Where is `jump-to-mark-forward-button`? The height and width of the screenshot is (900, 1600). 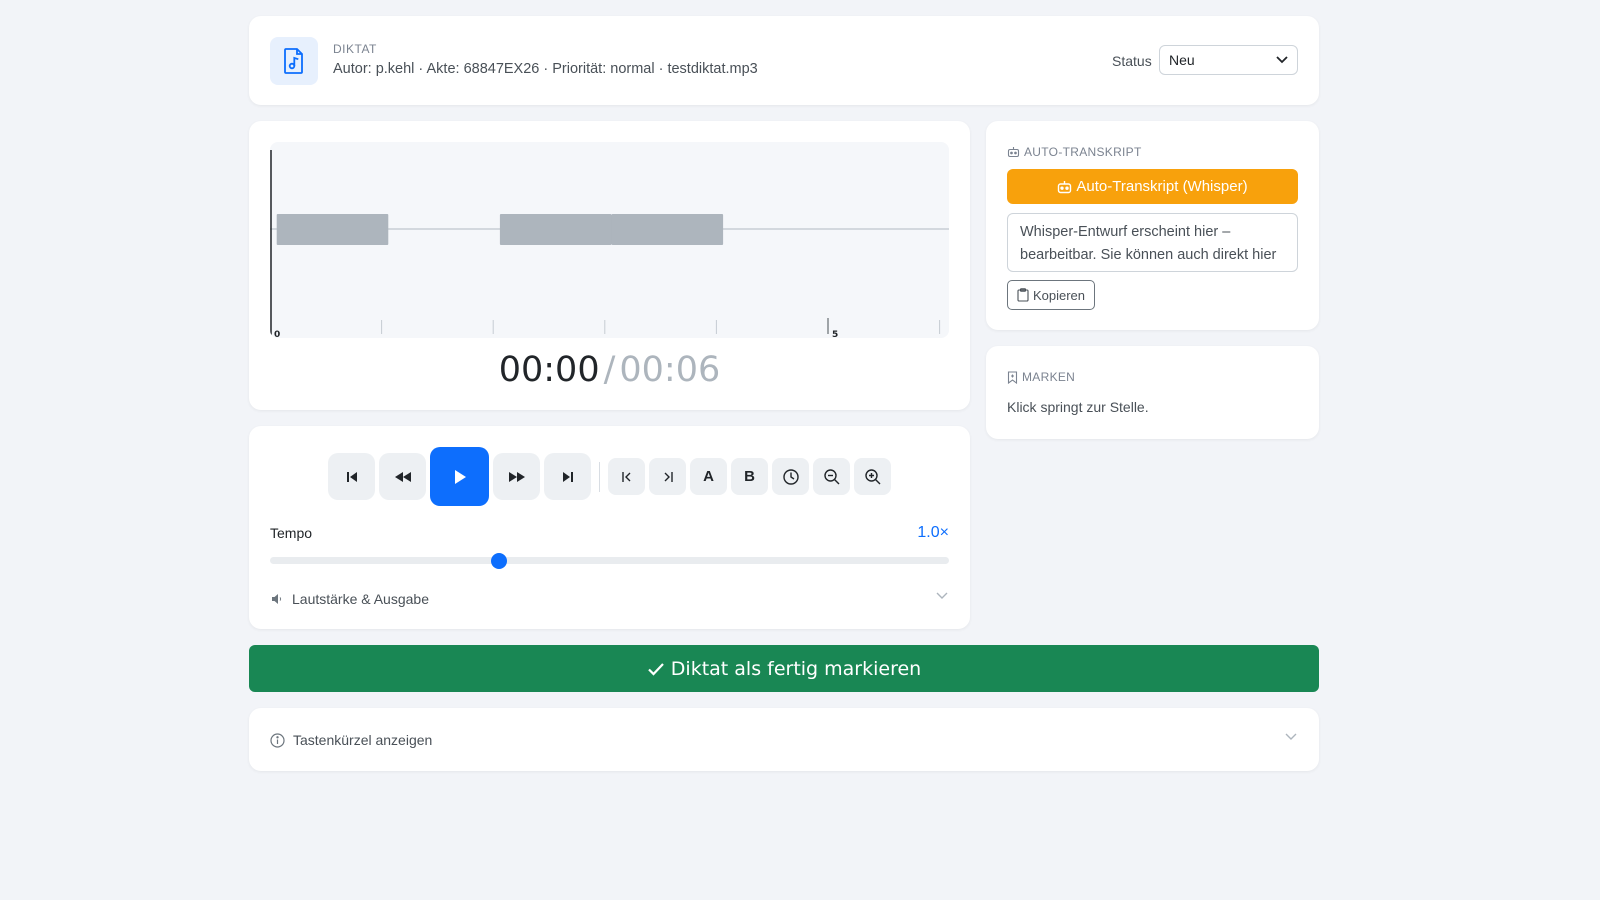 jump-to-mark-forward-button is located at coordinates (667, 476).